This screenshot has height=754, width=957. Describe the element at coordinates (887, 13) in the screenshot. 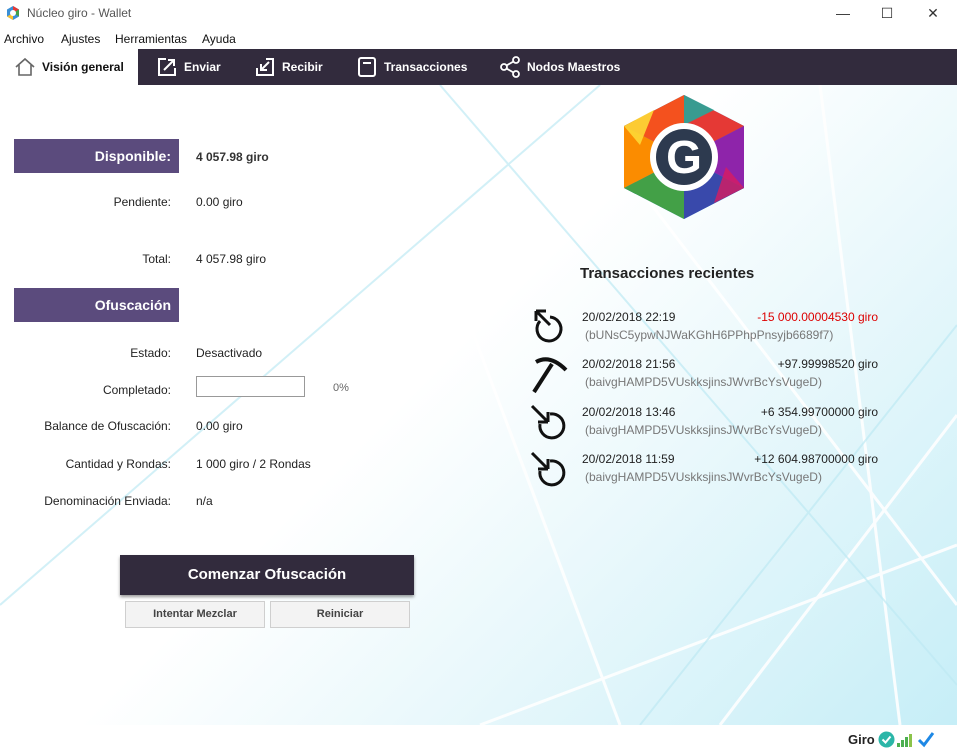

I see `maximize-button: ☐` at that location.